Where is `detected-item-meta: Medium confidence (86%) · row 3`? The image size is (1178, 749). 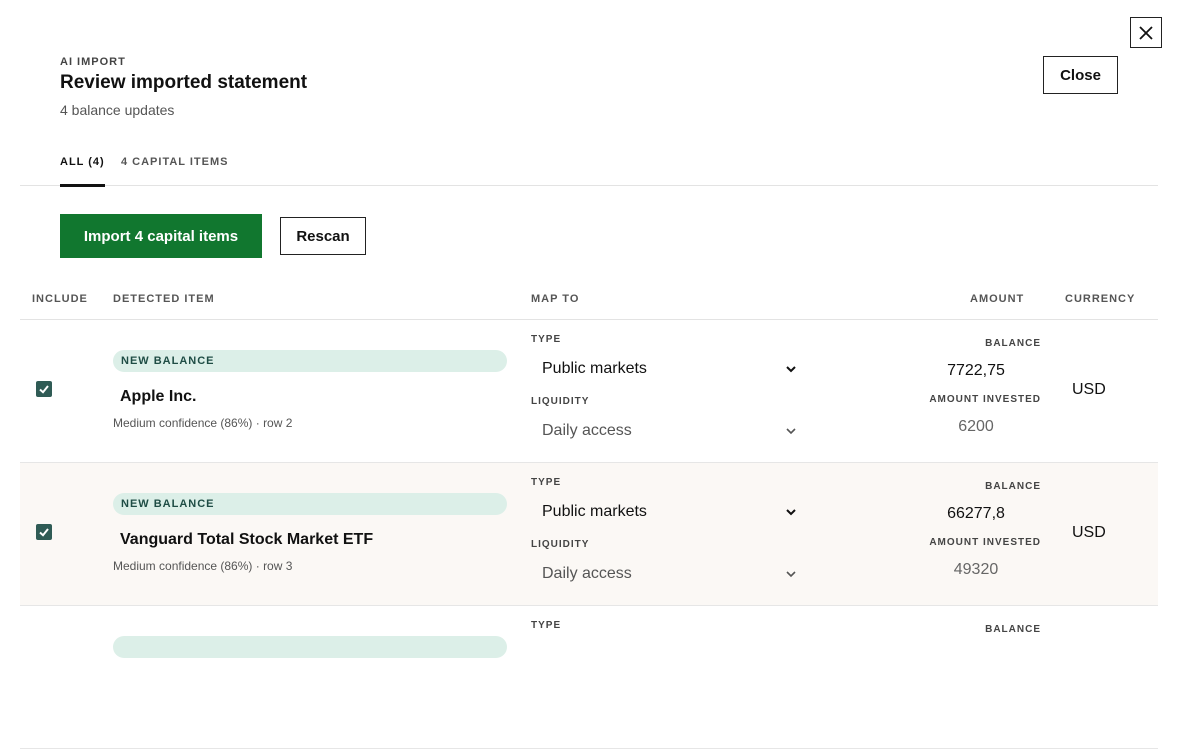
detected-item-meta: Medium confidence (86%) · row 3 is located at coordinates (203, 566).